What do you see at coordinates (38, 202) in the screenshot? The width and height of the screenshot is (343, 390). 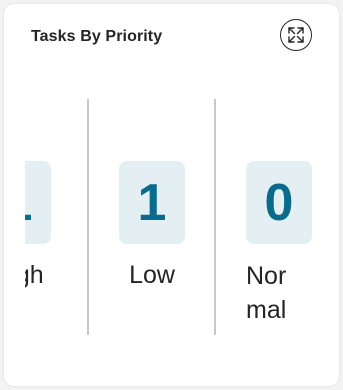 I see `priority-count-high: 1` at bounding box center [38, 202].